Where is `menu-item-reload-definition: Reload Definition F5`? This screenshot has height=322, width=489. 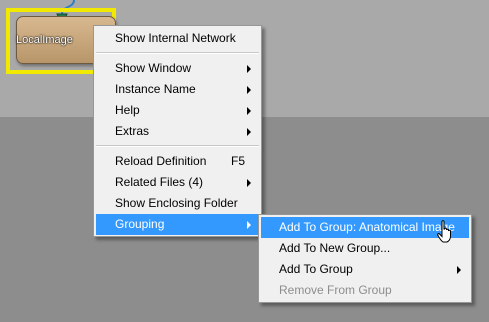 menu-item-reload-definition: Reload Definition F5 is located at coordinates (177, 161).